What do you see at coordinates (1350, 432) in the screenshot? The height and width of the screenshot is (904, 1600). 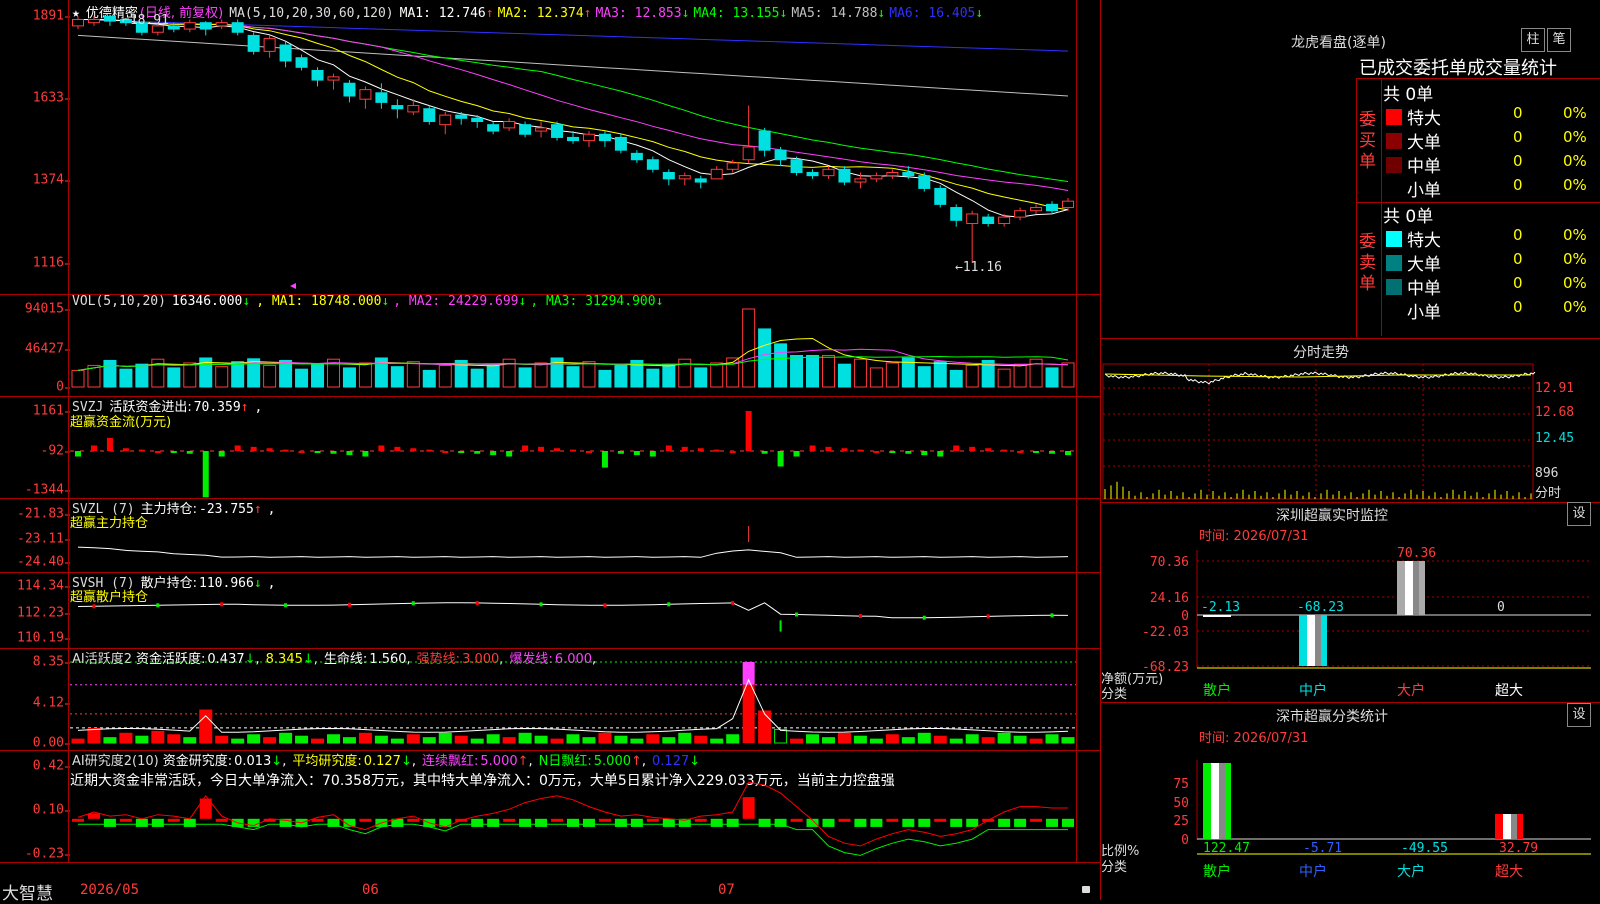 I see `fenshi-chart` at bounding box center [1350, 432].